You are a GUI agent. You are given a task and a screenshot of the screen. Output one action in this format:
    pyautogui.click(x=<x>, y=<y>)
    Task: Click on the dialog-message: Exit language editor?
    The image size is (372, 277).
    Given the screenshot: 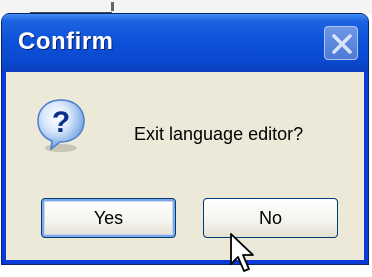 What is the action you would take?
    pyautogui.click(x=219, y=134)
    